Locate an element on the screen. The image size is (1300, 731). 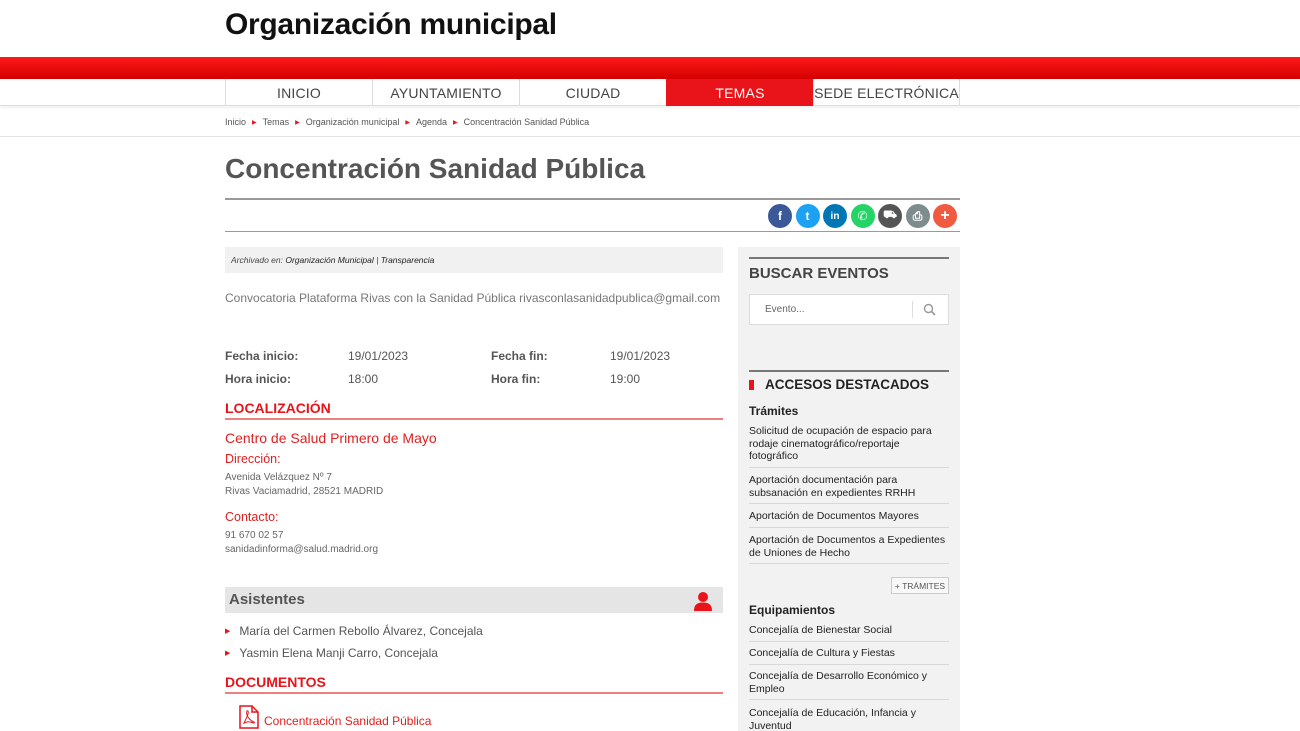
plus-icon: + is located at coordinates (945, 216).